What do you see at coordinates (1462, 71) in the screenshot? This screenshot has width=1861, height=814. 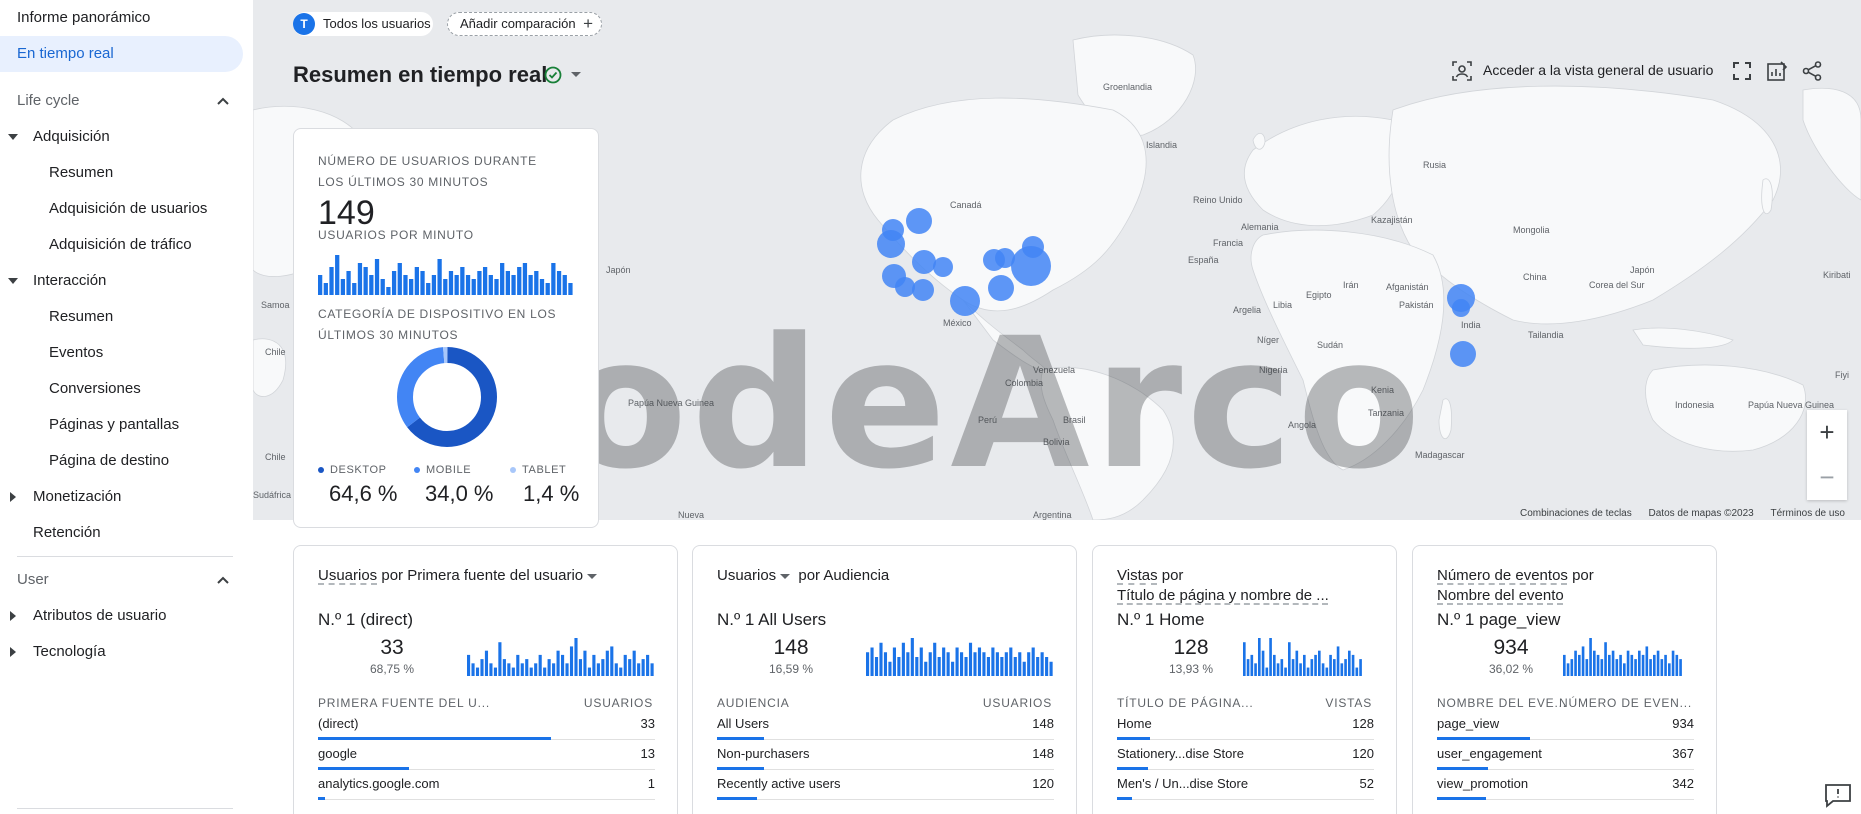 I see `user-view-icon` at bounding box center [1462, 71].